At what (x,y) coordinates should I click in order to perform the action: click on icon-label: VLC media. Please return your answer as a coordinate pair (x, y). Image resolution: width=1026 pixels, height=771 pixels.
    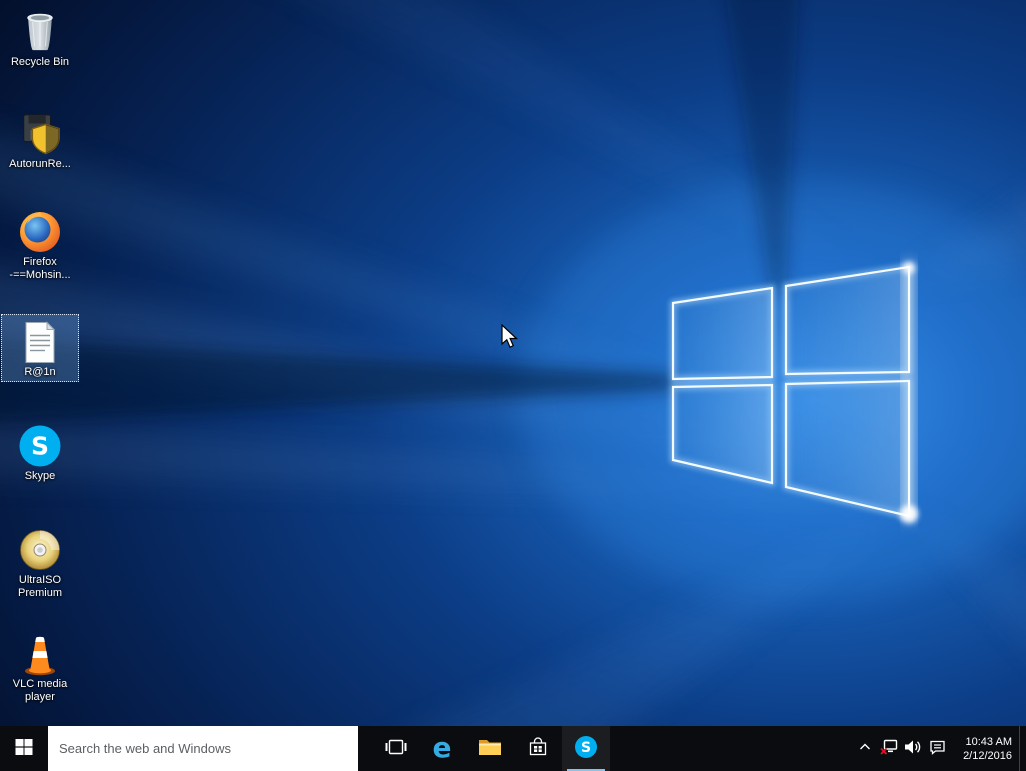
    Looking at the image, I should click on (40, 684).